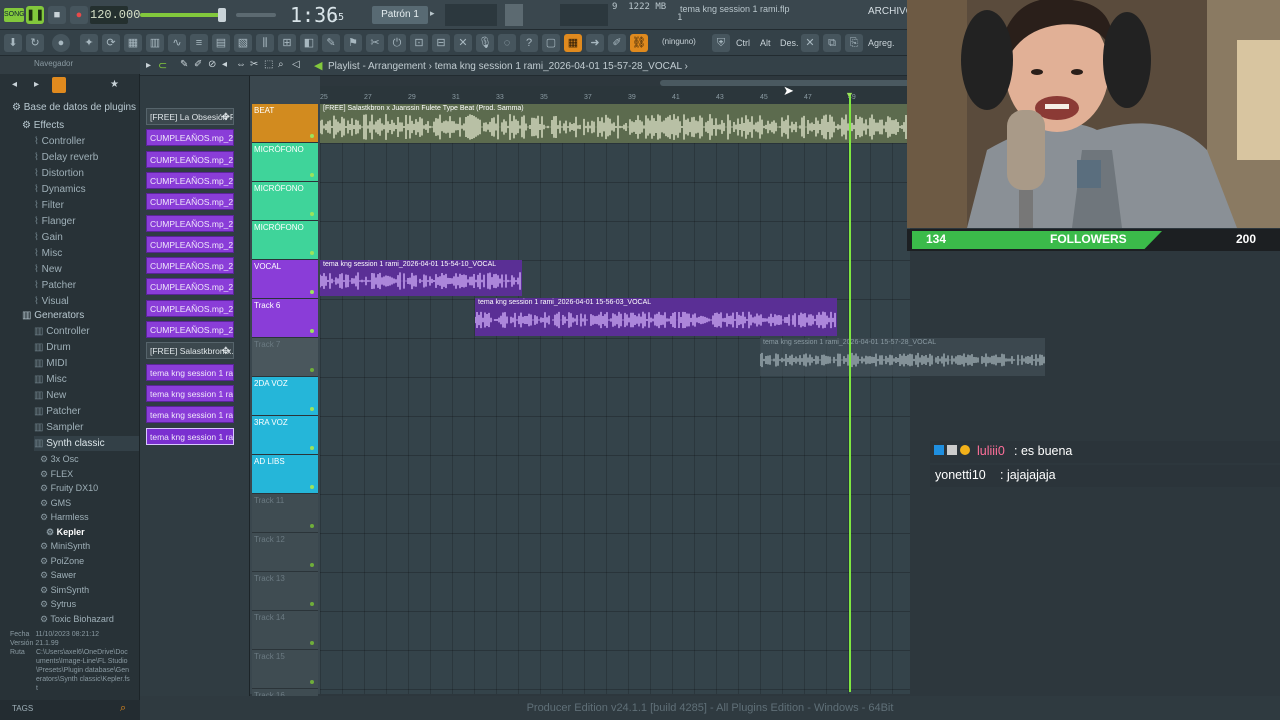 This screenshot has width=1280, height=720. I want to click on generators-item-drum: ▥ Drum, so click(52, 347).